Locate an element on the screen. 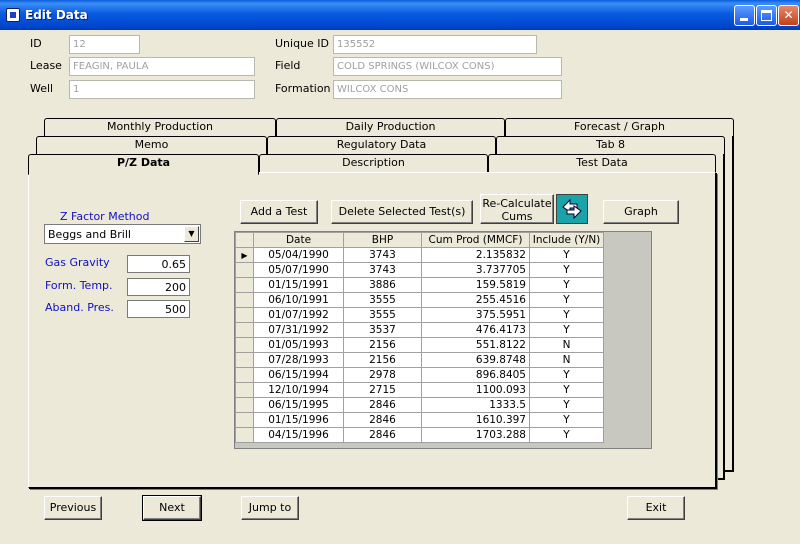  table-row: 01/15/1996 2846 1610.397 Y is located at coordinates (419, 420).